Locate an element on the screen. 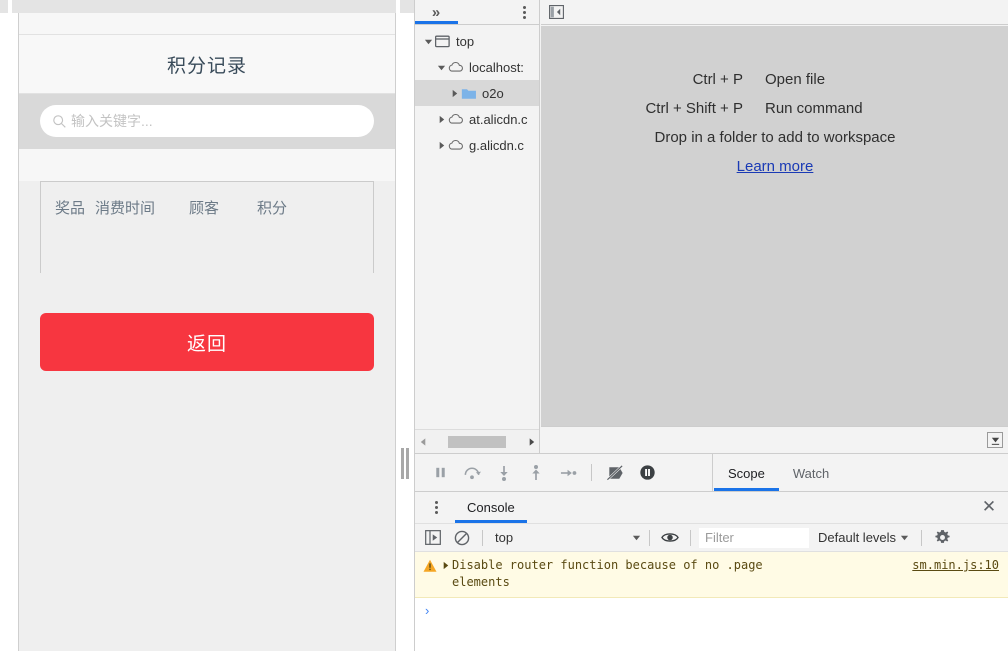  debugger-toolbar-row: Scope Watch is located at coordinates (711, 472).